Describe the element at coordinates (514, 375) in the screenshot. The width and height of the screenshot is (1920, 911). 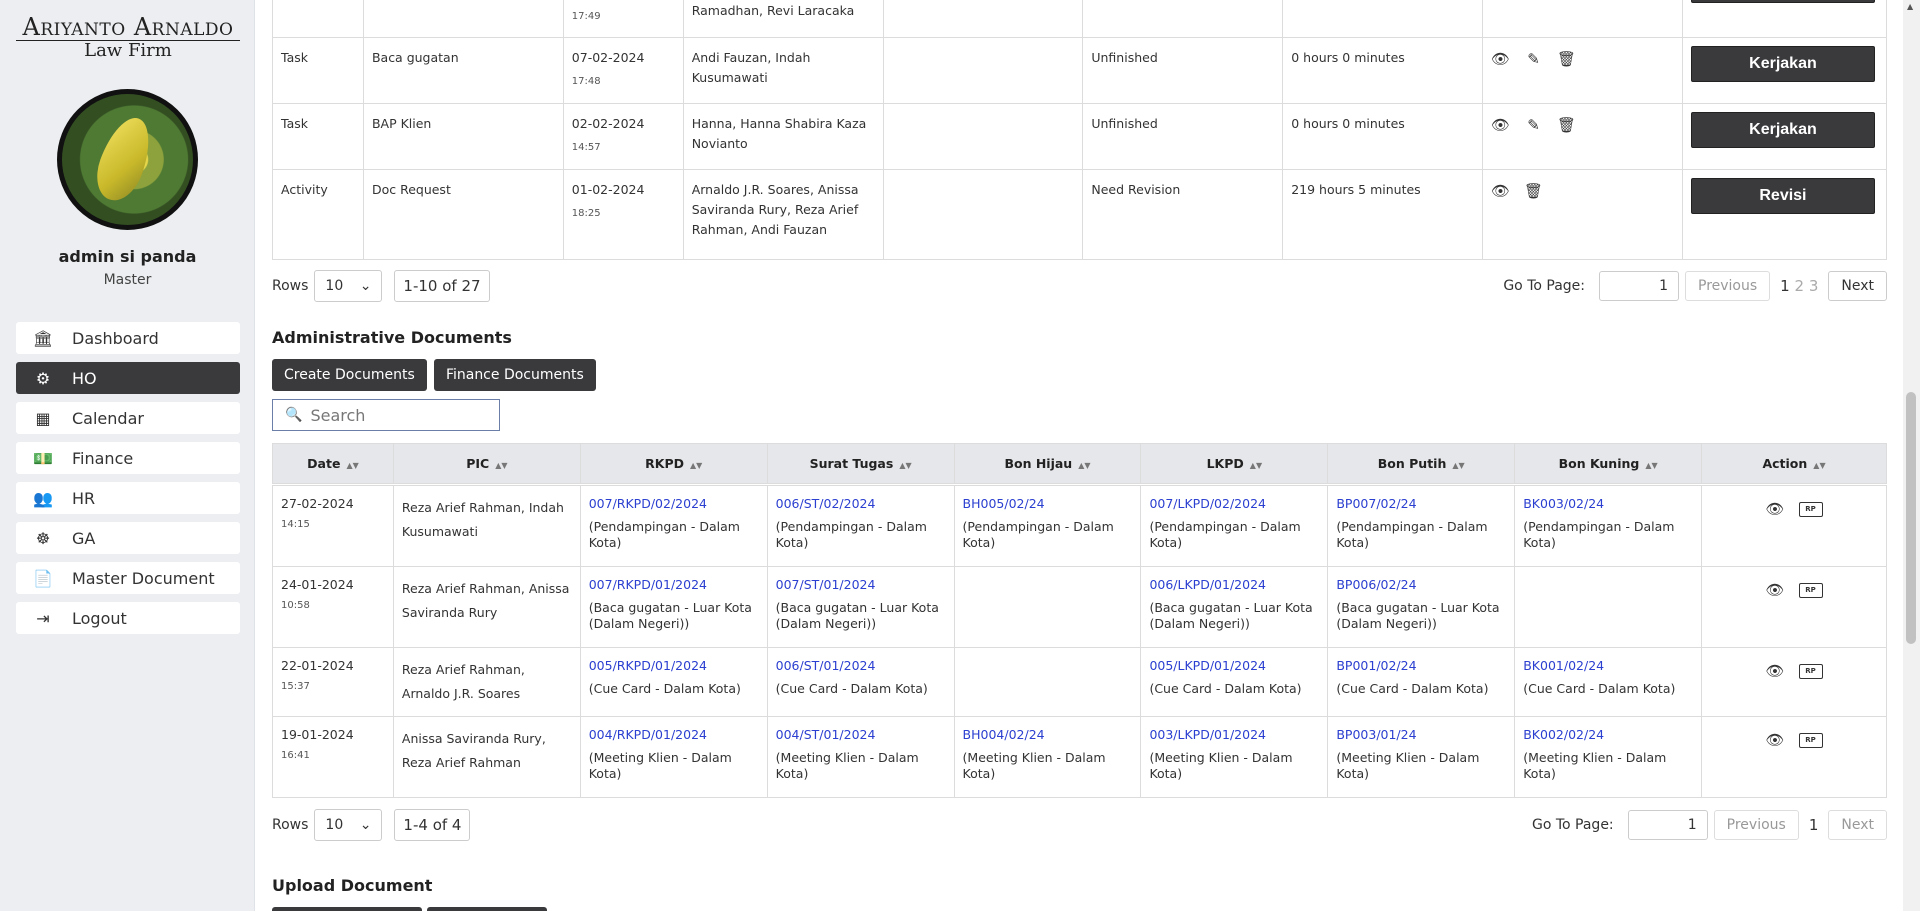
I see `finance-documents-button: Finance Documents` at that location.